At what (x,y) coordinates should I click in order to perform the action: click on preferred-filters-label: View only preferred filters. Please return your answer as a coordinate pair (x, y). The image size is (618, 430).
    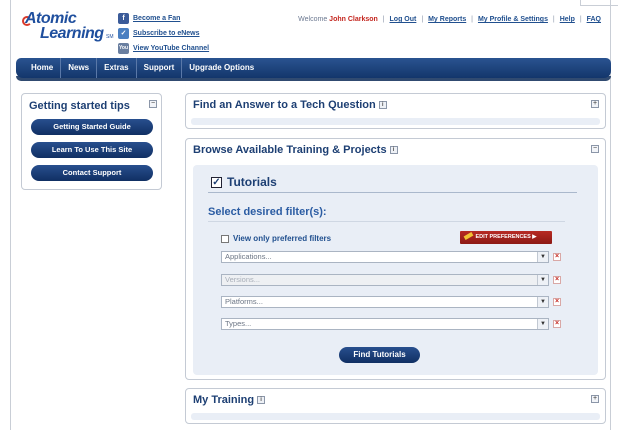
    Looking at the image, I should click on (282, 238).